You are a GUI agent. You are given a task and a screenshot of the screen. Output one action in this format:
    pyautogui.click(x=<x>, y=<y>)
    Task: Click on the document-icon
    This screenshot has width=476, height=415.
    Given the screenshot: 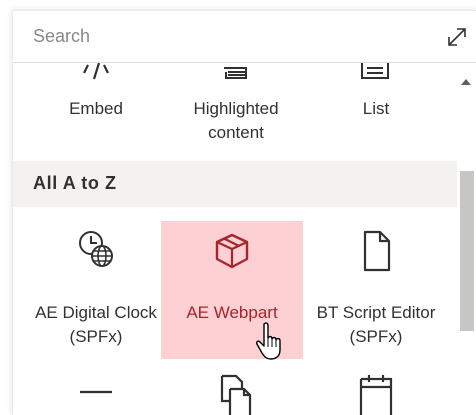 What is the action you would take?
    pyautogui.click(x=377, y=251)
    